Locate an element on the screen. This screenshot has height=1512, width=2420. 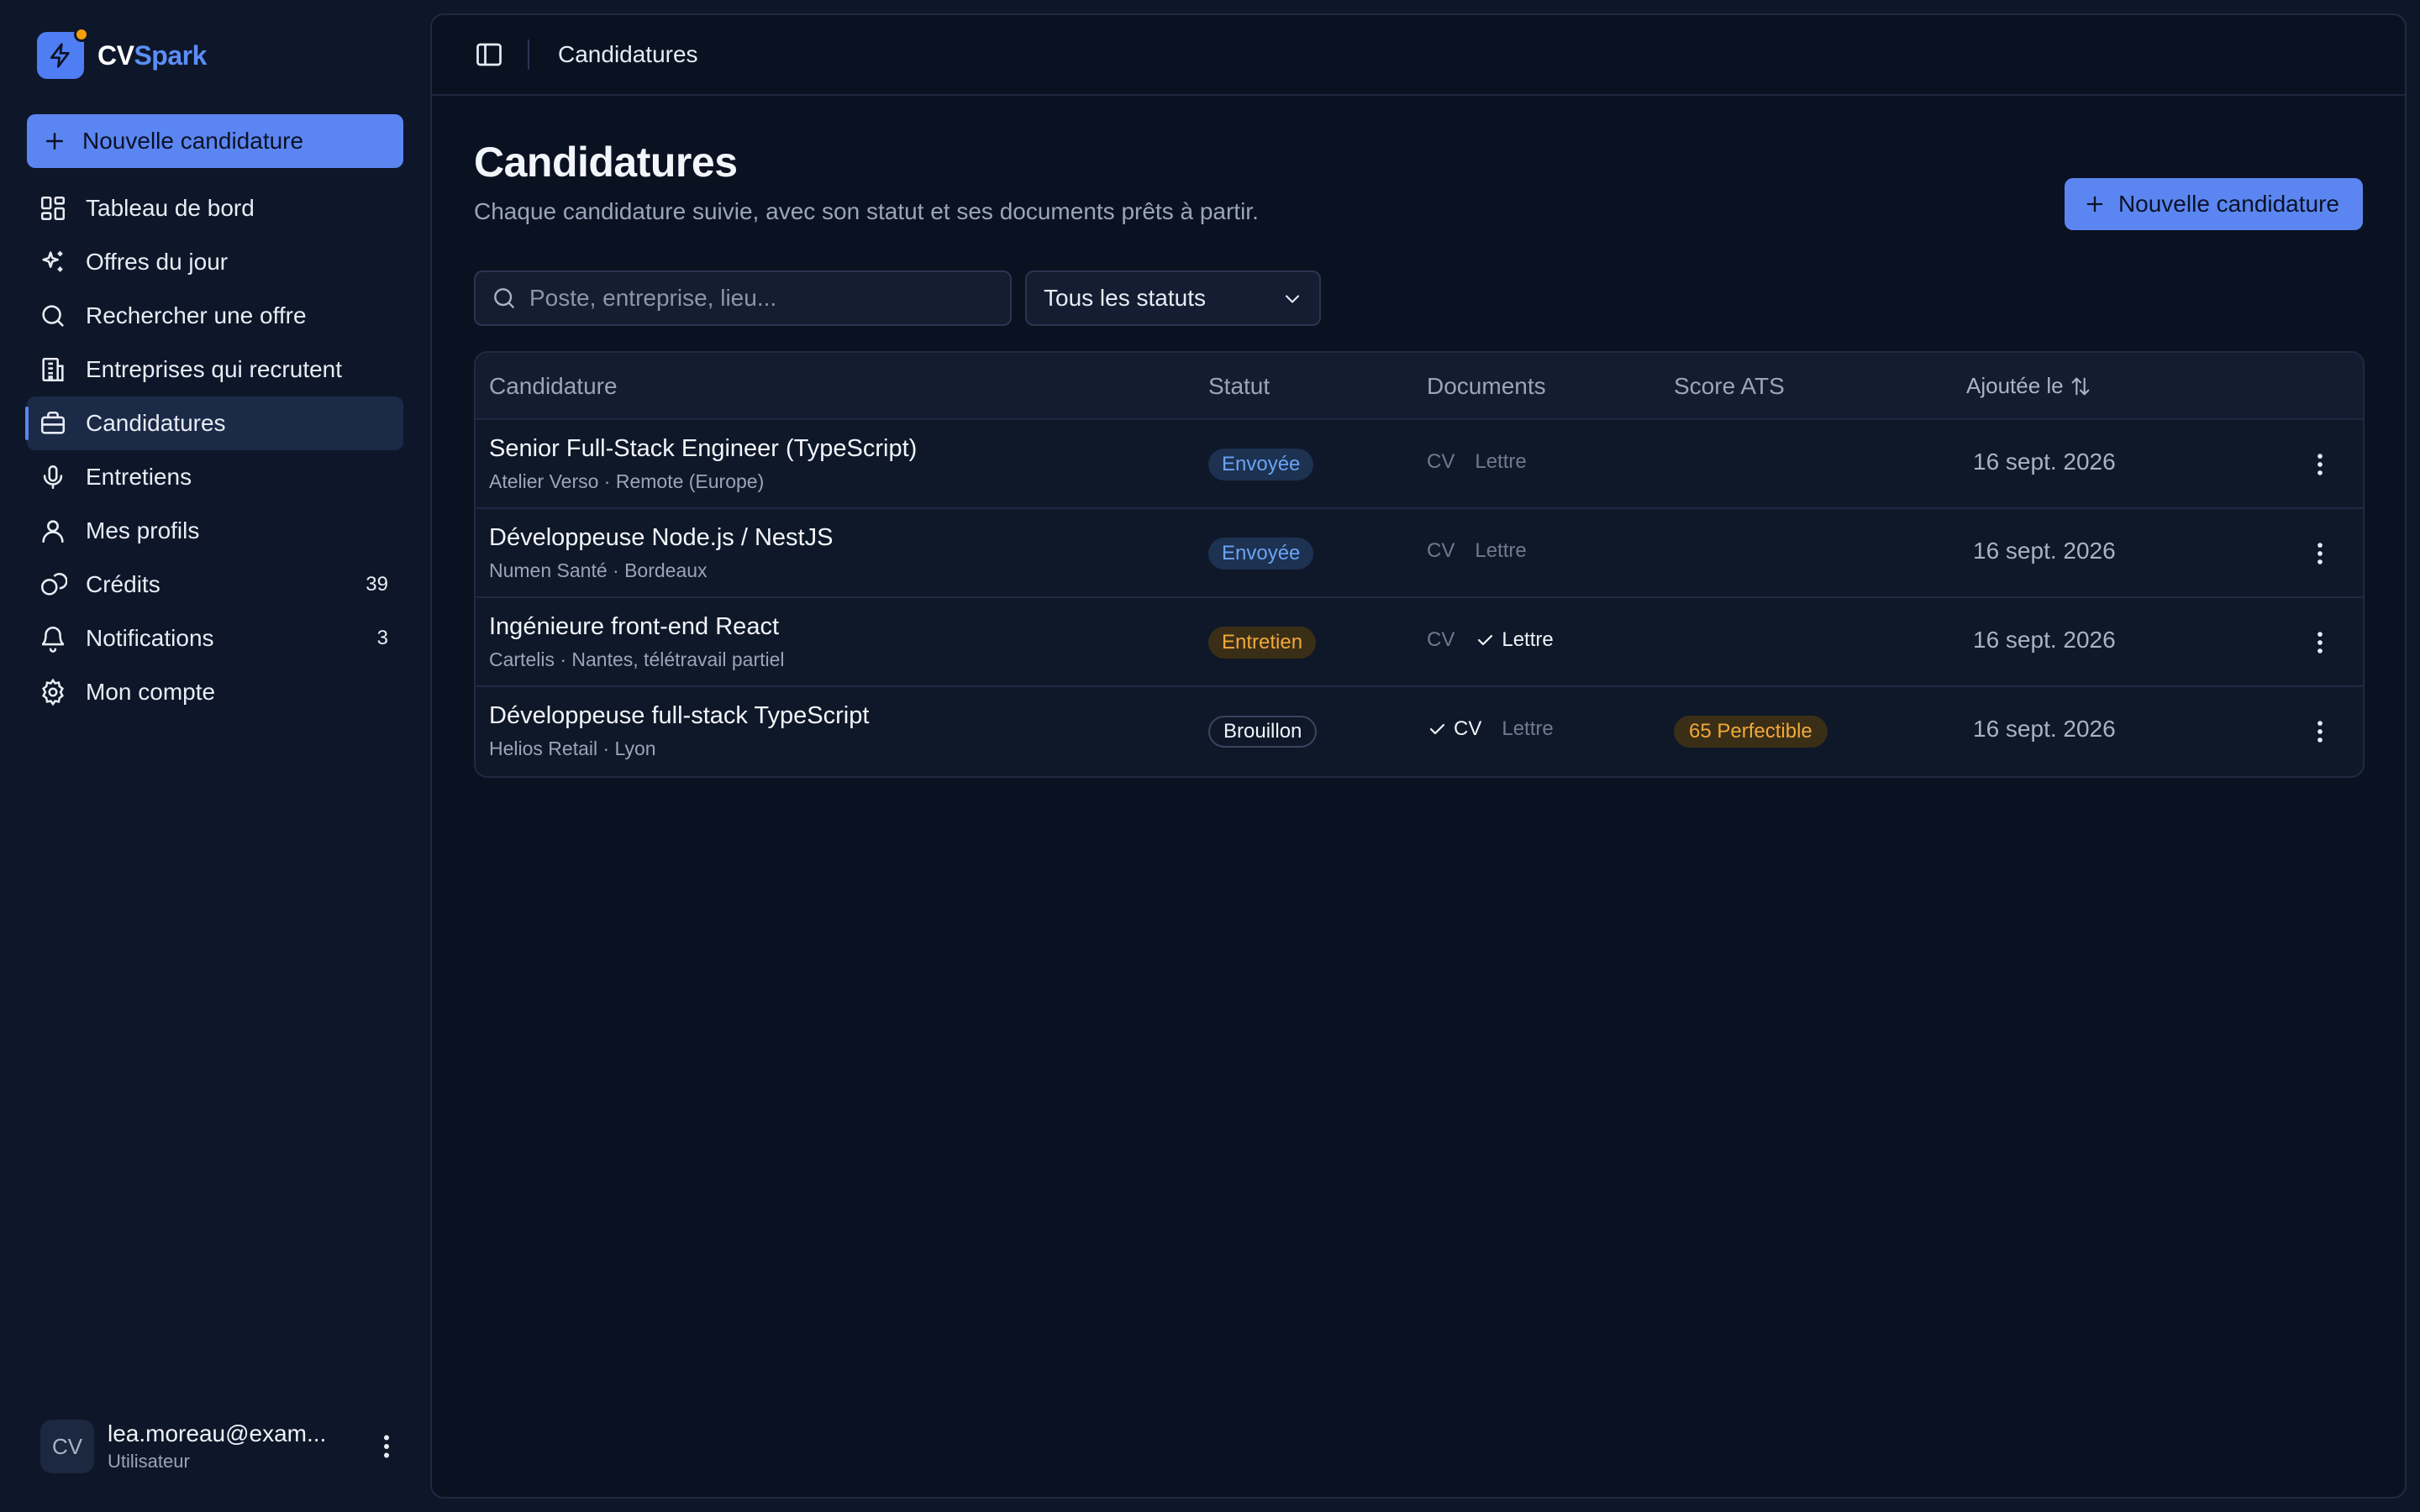
coins-icon is located at coordinates (53, 584).